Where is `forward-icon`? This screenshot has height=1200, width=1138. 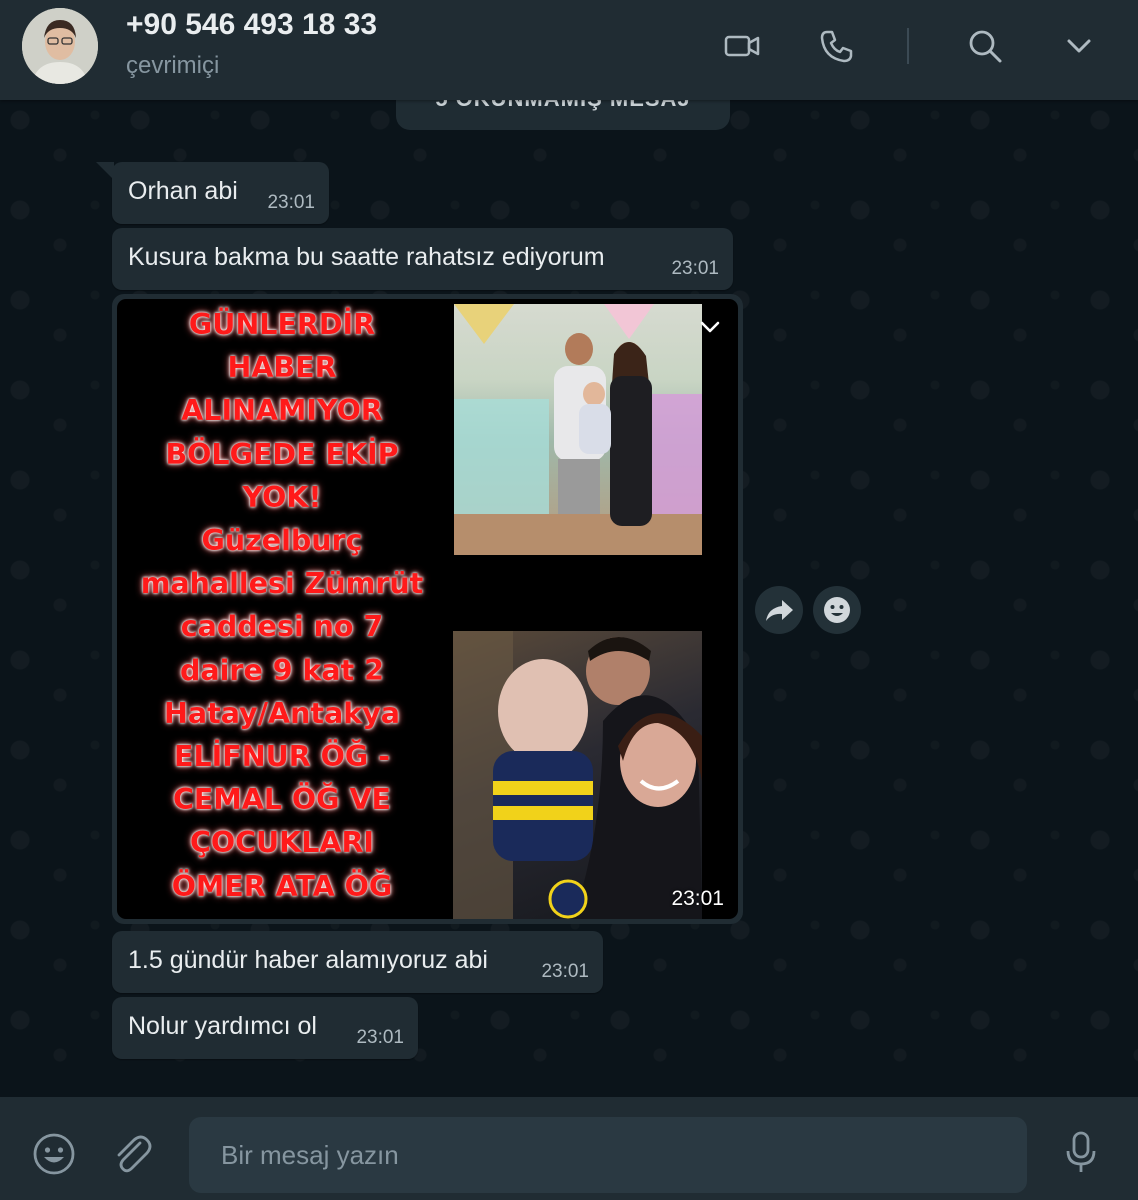
forward-icon is located at coordinates (779, 610).